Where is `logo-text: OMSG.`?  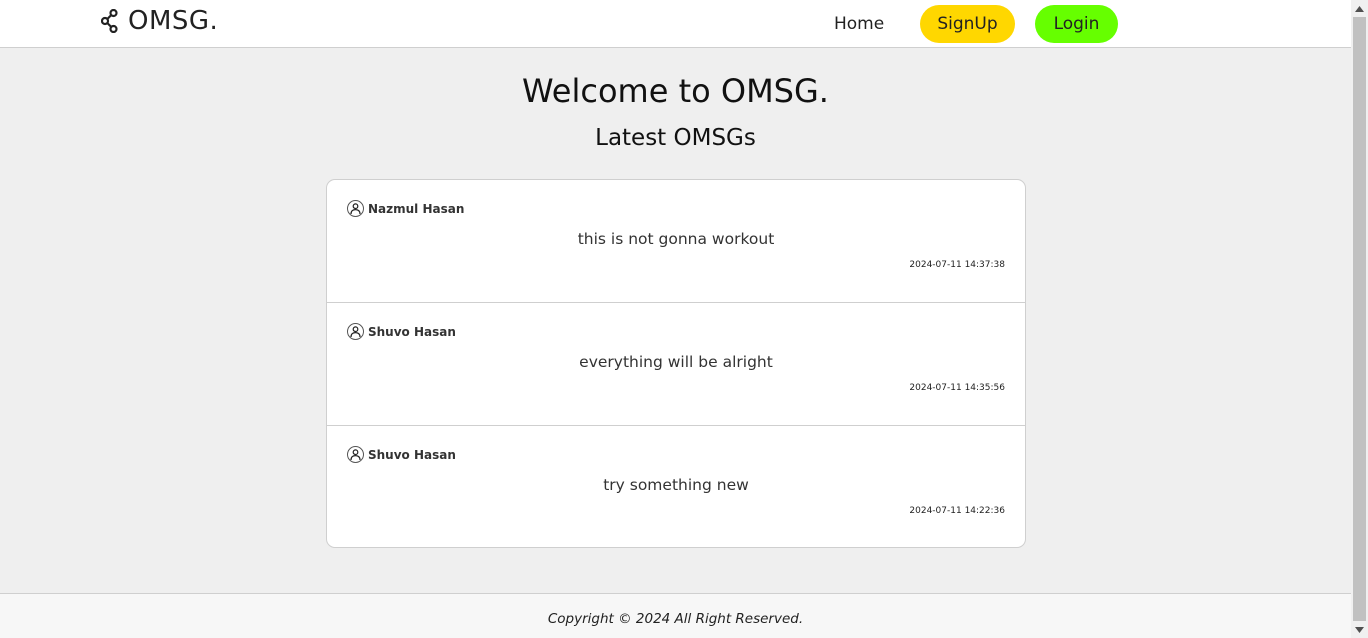
logo-text: OMSG. is located at coordinates (173, 21).